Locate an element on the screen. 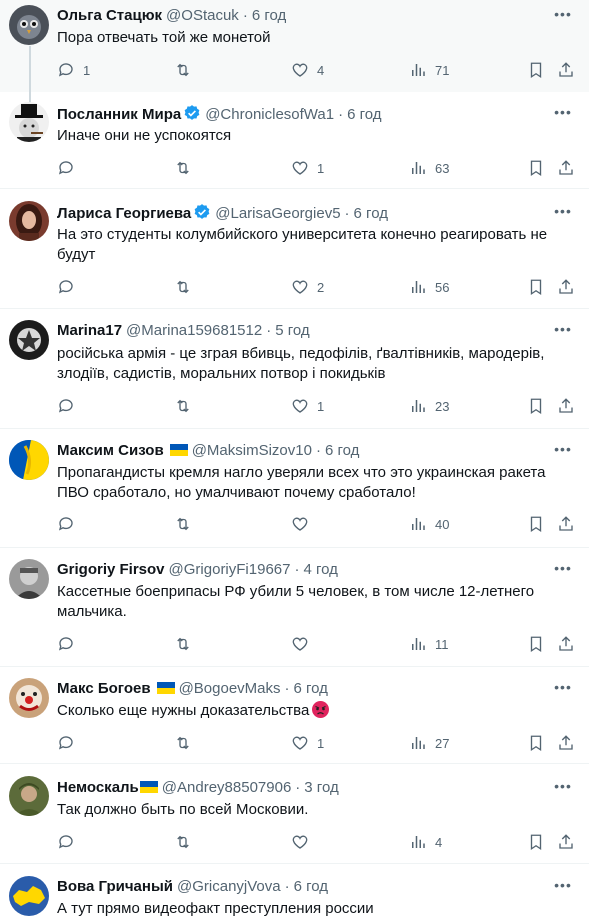  views-button: 56 is located at coordinates (429, 287).